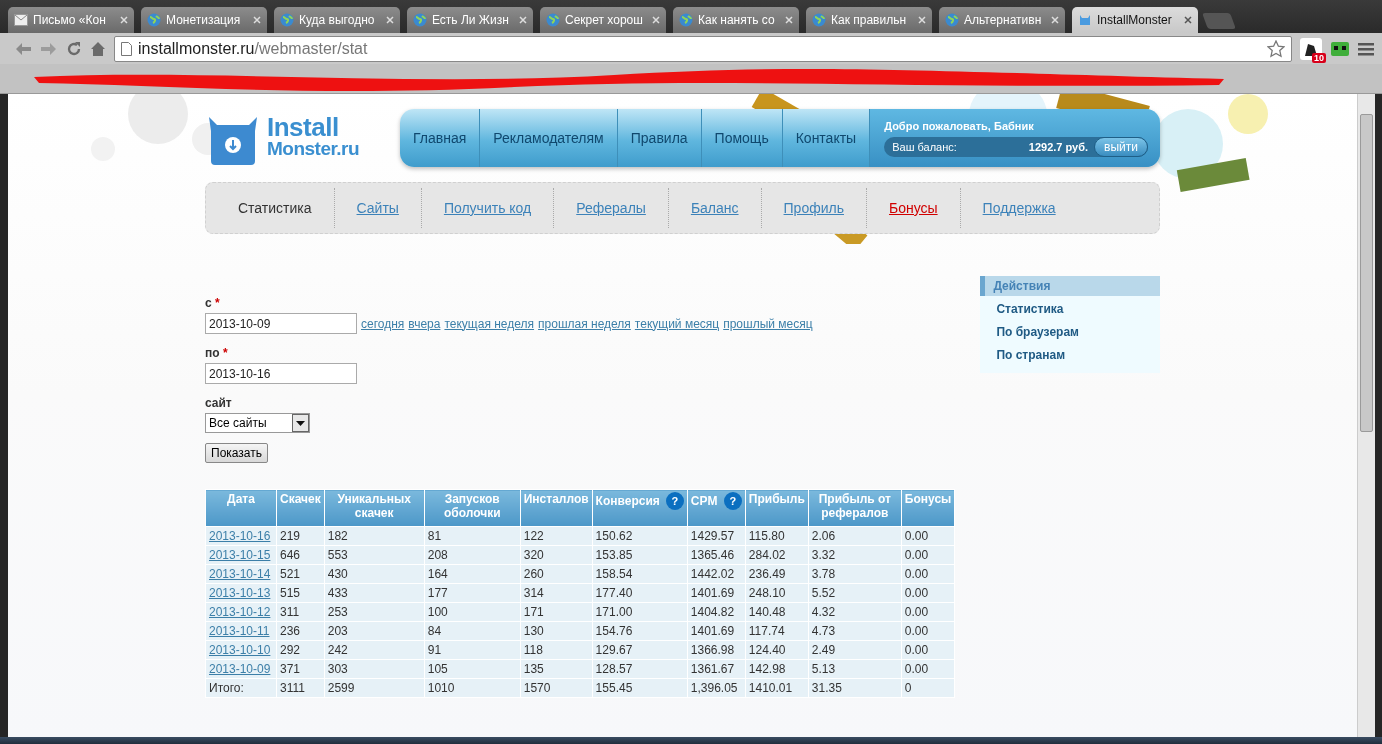 The image size is (1382, 744). Describe the element at coordinates (1366, 273) in the screenshot. I see `scrollbar-thumb` at that location.